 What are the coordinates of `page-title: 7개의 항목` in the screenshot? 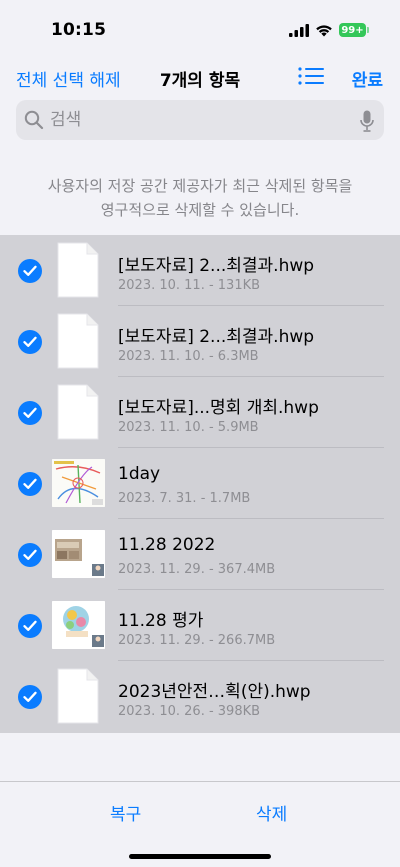 It's located at (200, 81).